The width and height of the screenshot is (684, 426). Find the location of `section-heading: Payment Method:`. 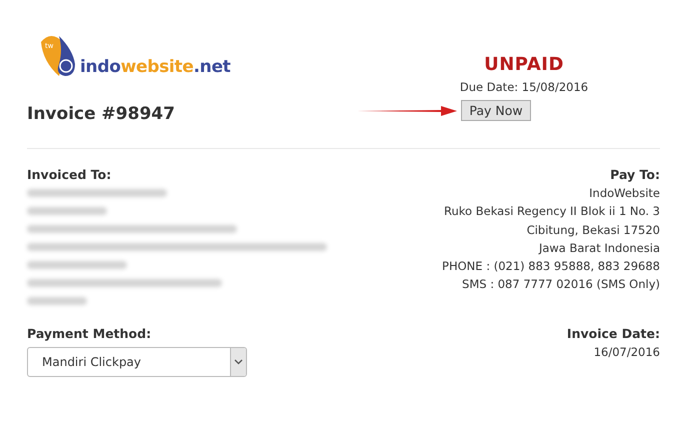

section-heading: Payment Method: is located at coordinates (89, 333).